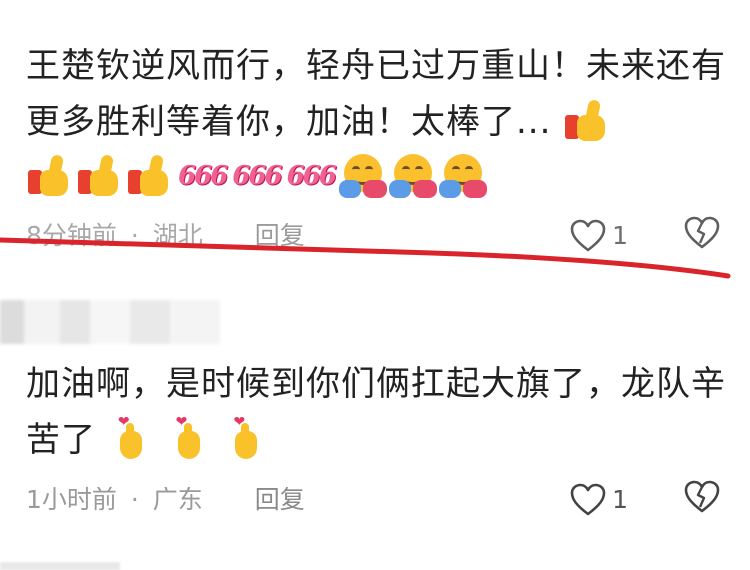 The width and height of the screenshot is (750, 570). Describe the element at coordinates (71, 499) in the screenshot. I see `timestamp: 1小时前` at that location.